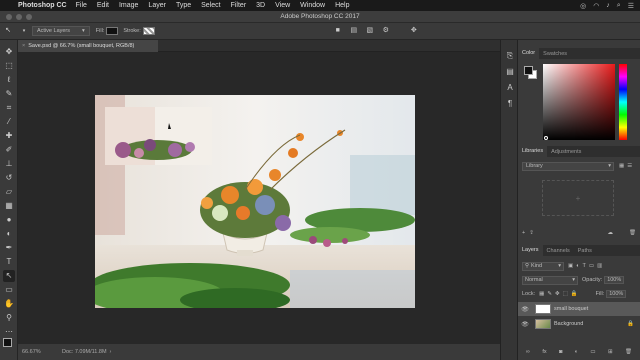 This screenshot has width=640, height=360. Describe the element at coordinates (529, 53) in the screenshot. I see `tab-color: Color` at that location.